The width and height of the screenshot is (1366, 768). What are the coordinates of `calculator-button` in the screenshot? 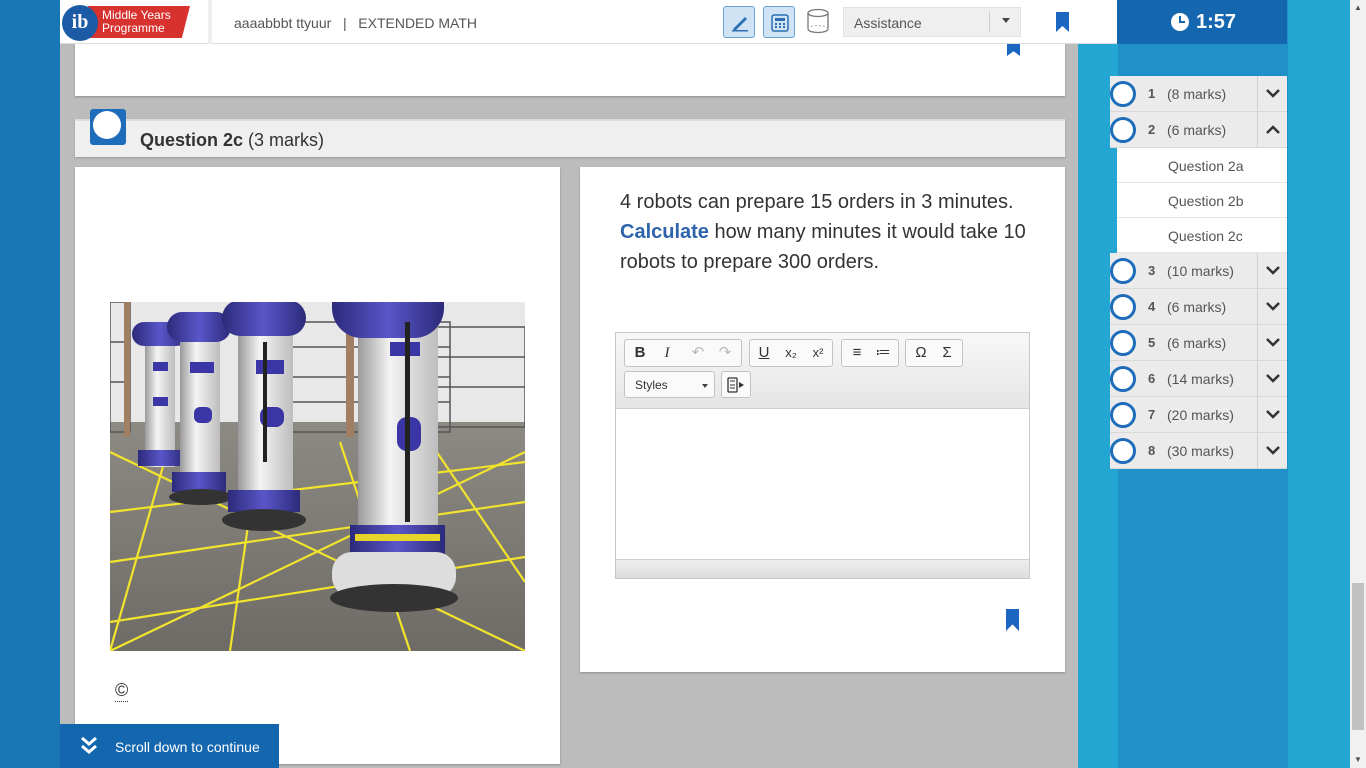 It's located at (779, 22).